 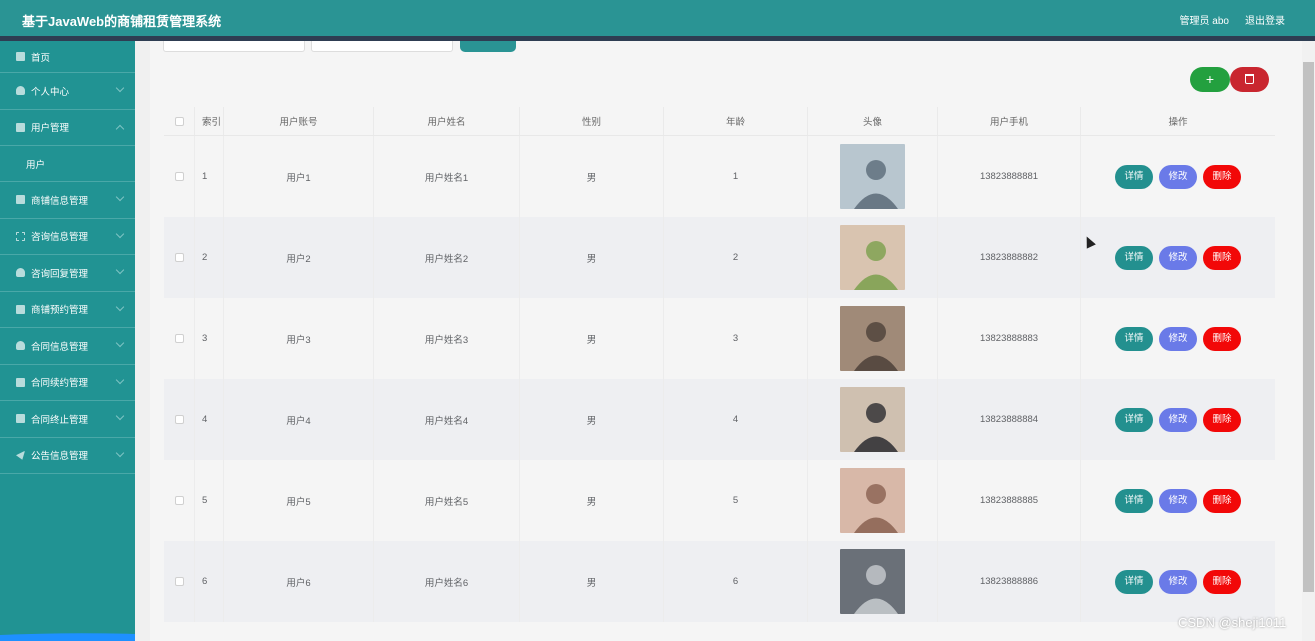 I want to click on sidebar-item-profile: 个人中心, so click(x=67, y=91).